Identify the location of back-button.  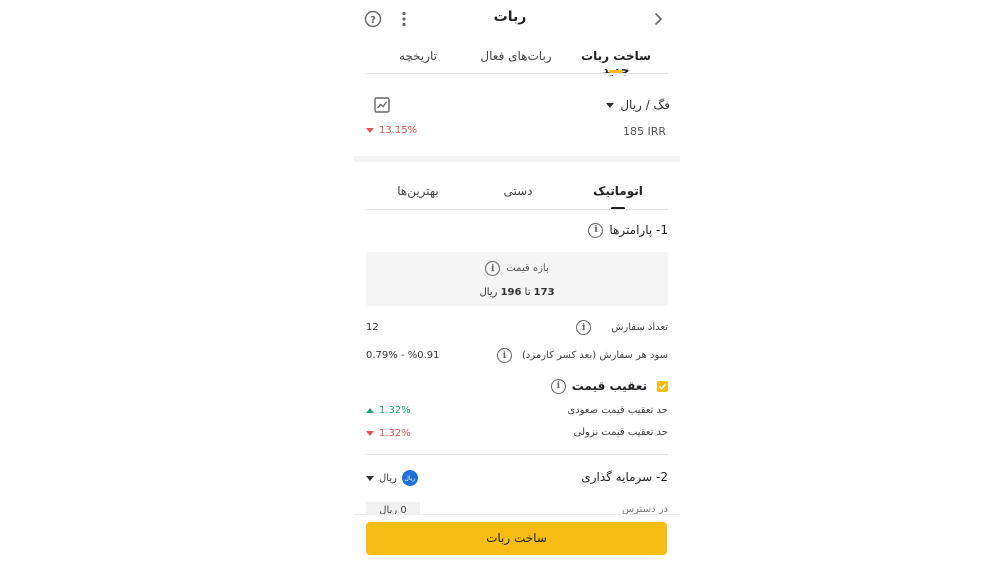
(659, 19).